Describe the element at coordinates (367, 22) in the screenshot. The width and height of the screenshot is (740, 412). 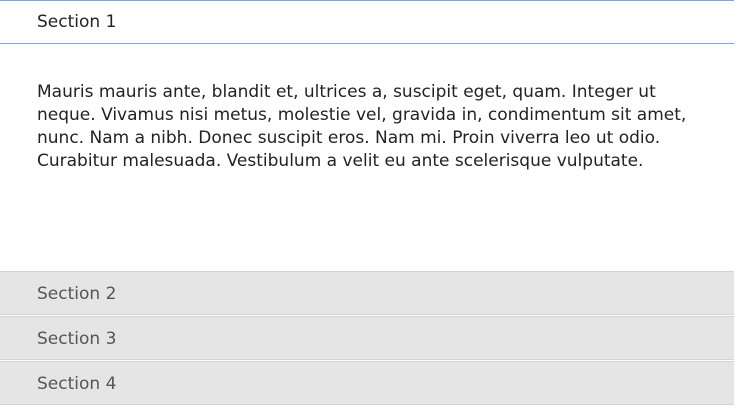
I see `section-1-header: Section 1` at that location.